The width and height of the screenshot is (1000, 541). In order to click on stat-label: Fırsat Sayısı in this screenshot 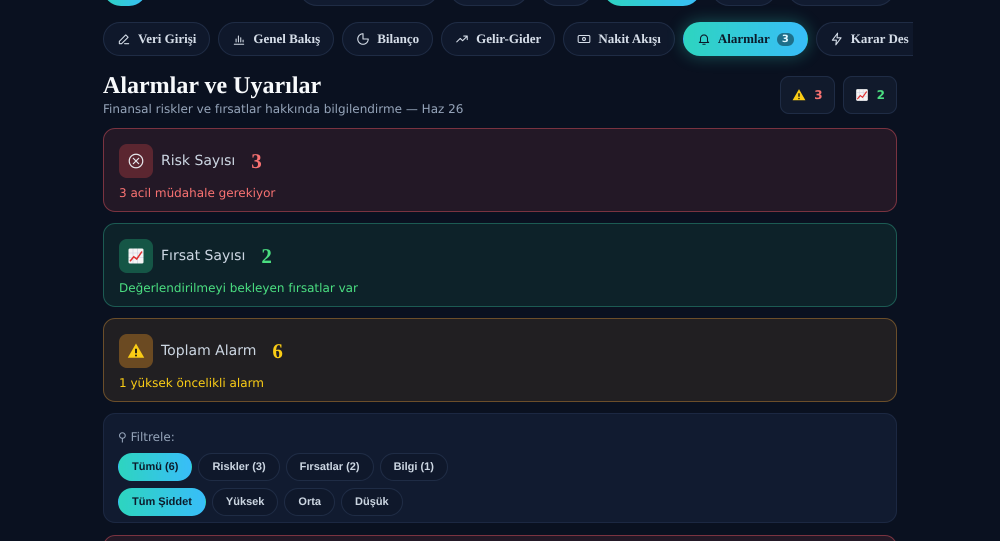, I will do `click(203, 256)`.